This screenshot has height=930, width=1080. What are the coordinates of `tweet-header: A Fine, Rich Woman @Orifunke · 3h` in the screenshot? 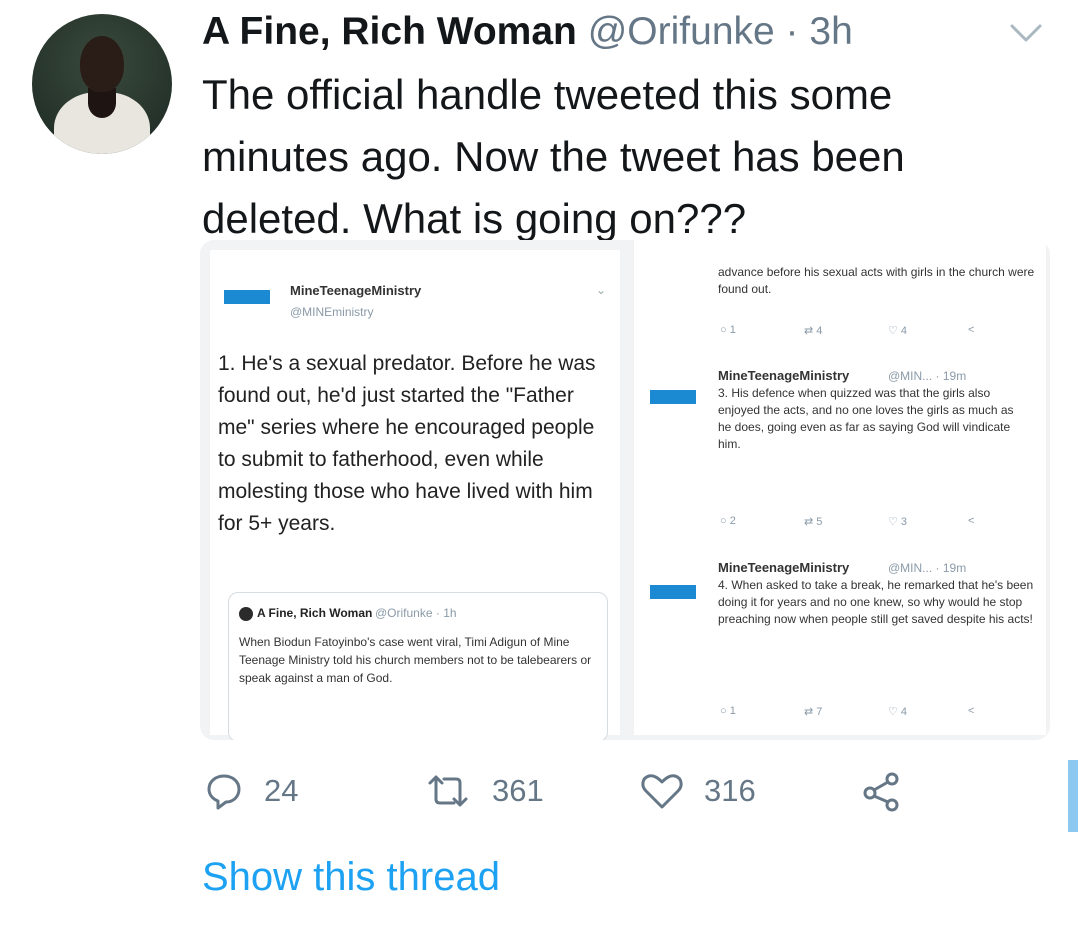 It's located at (527, 32).